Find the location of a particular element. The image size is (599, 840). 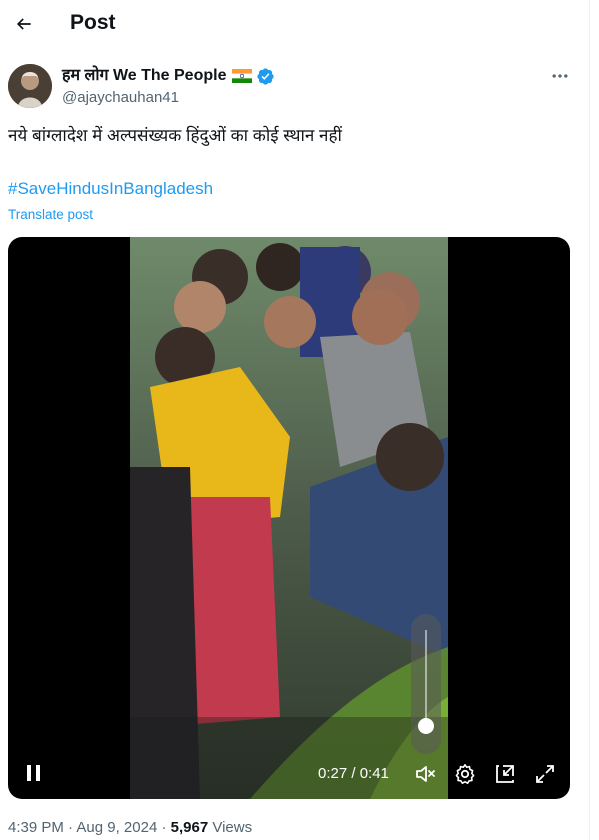

back-button is located at coordinates (24, 24).